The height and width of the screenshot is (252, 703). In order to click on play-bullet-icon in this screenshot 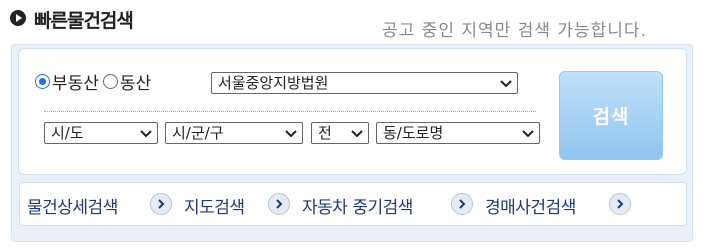, I will do `click(18, 18)`.